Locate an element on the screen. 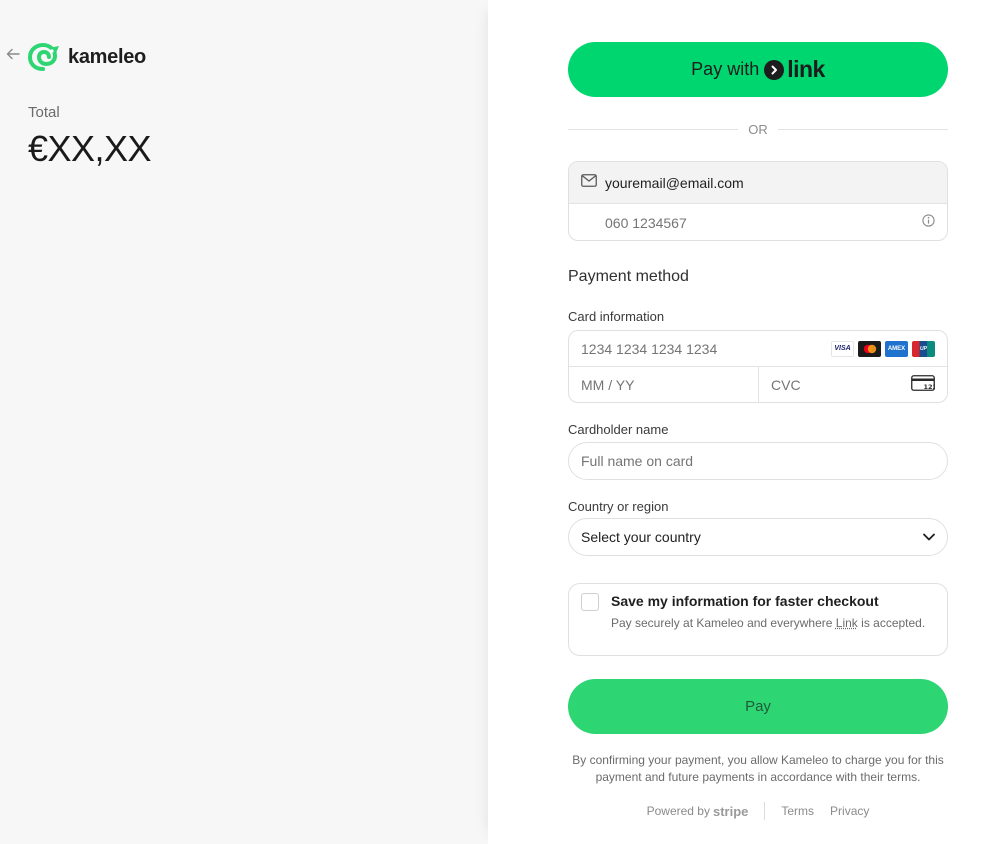 The image size is (983, 844). pay-with-label: Pay with is located at coordinates (725, 69).